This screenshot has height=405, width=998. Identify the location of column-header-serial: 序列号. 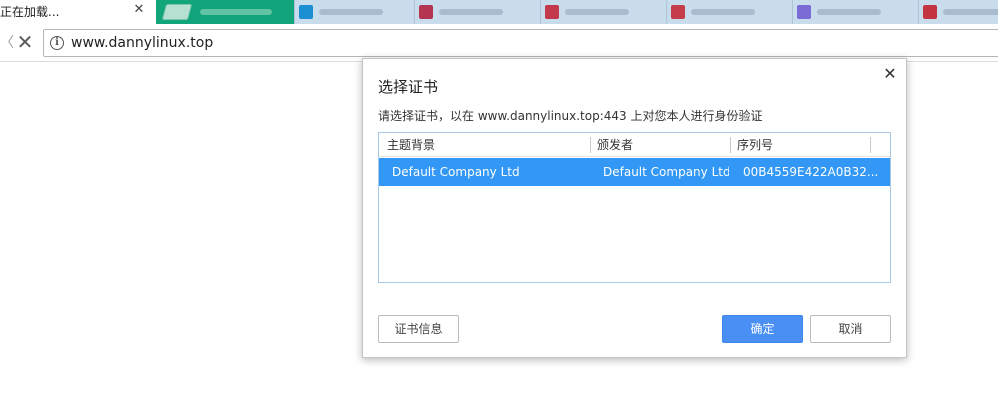
(755, 145).